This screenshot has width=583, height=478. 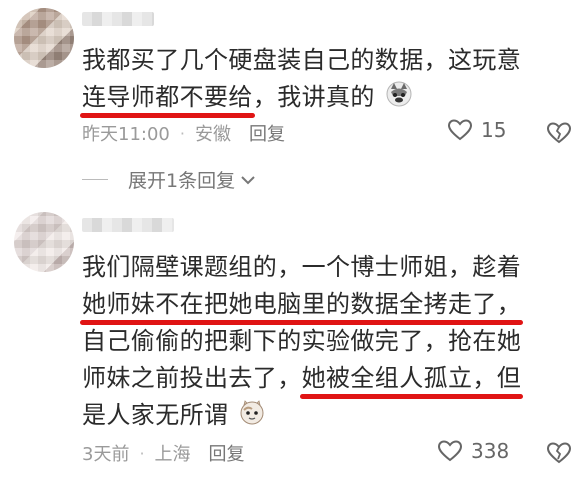 I want to click on comment-meta: 昨天11:00 · 安徽 回复, so click(x=183, y=133).